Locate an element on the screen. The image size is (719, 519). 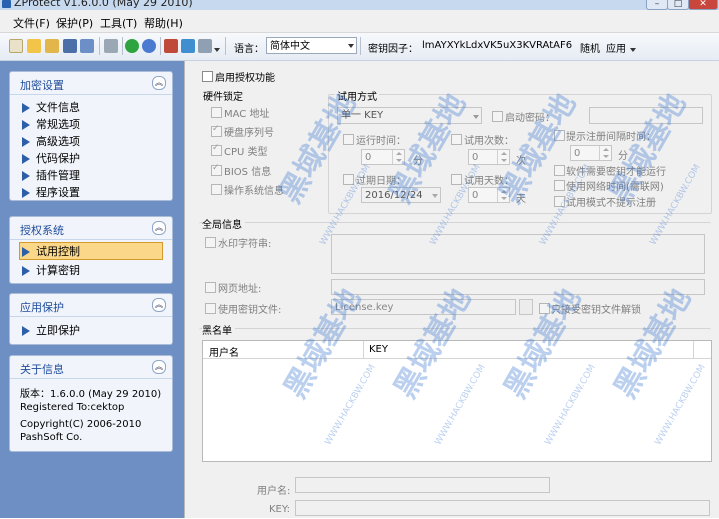
reminder-interval-checkbox is located at coordinates (559, 135).